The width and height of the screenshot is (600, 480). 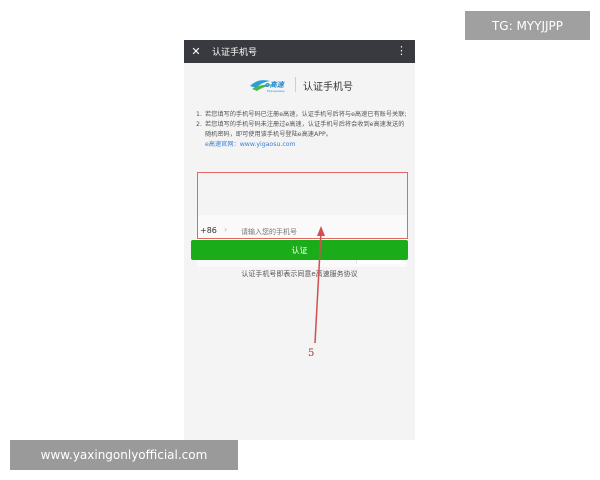 I want to click on page-title: 认证手机号, so click(x=328, y=87).